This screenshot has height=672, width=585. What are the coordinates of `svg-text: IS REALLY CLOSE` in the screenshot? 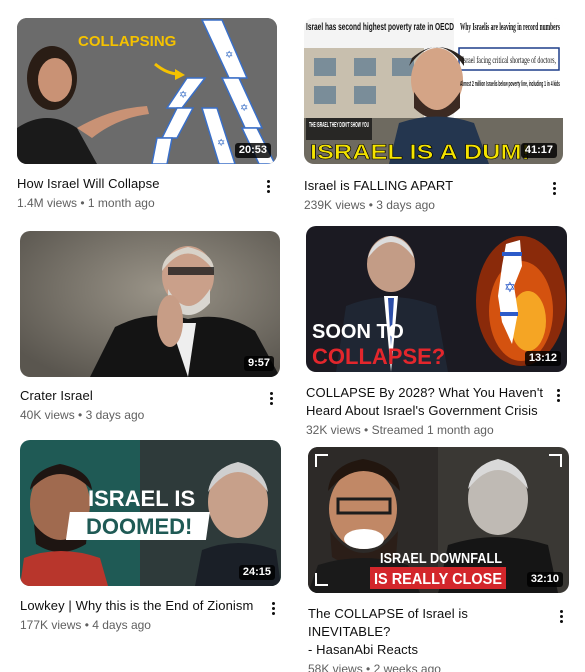 It's located at (438, 579).